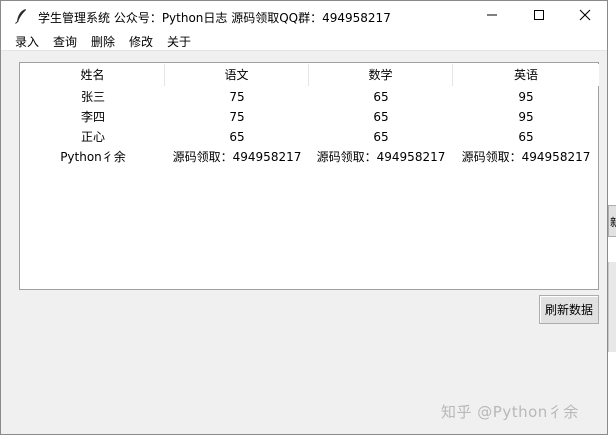  I want to click on column-header-math: 数学, so click(381, 75).